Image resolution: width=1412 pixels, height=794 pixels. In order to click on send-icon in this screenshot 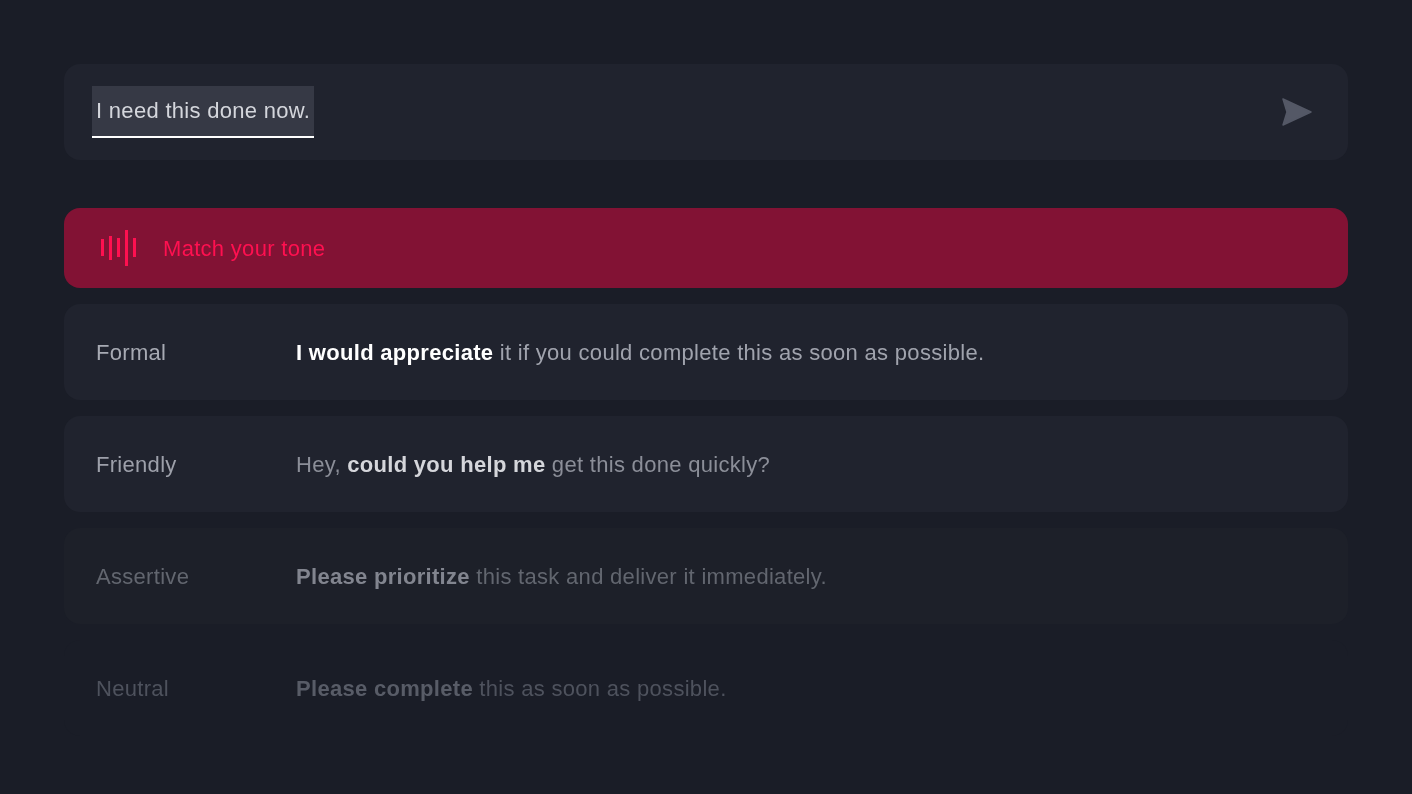, I will do `click(1297, 112)`.